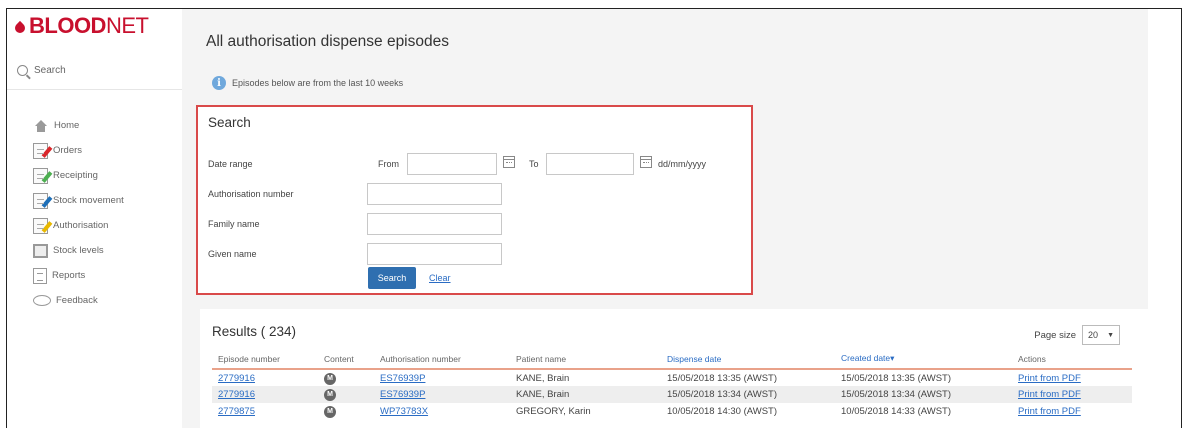  I want to click on given-name-input, so click(434, 254).